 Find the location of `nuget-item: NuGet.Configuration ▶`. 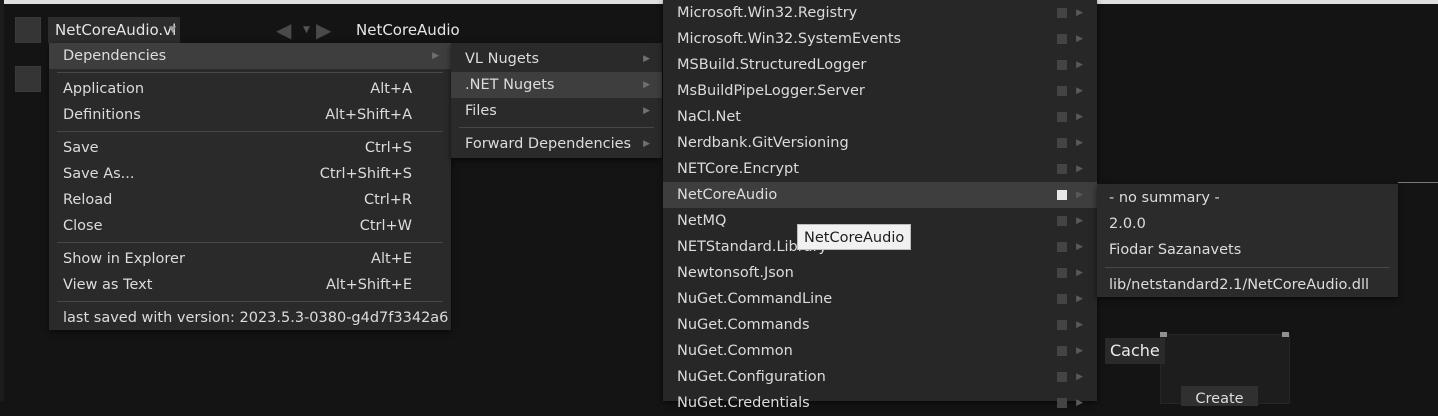

nuget-item: NuGet.Configuration ▶ is located at coordinates (880, 377).